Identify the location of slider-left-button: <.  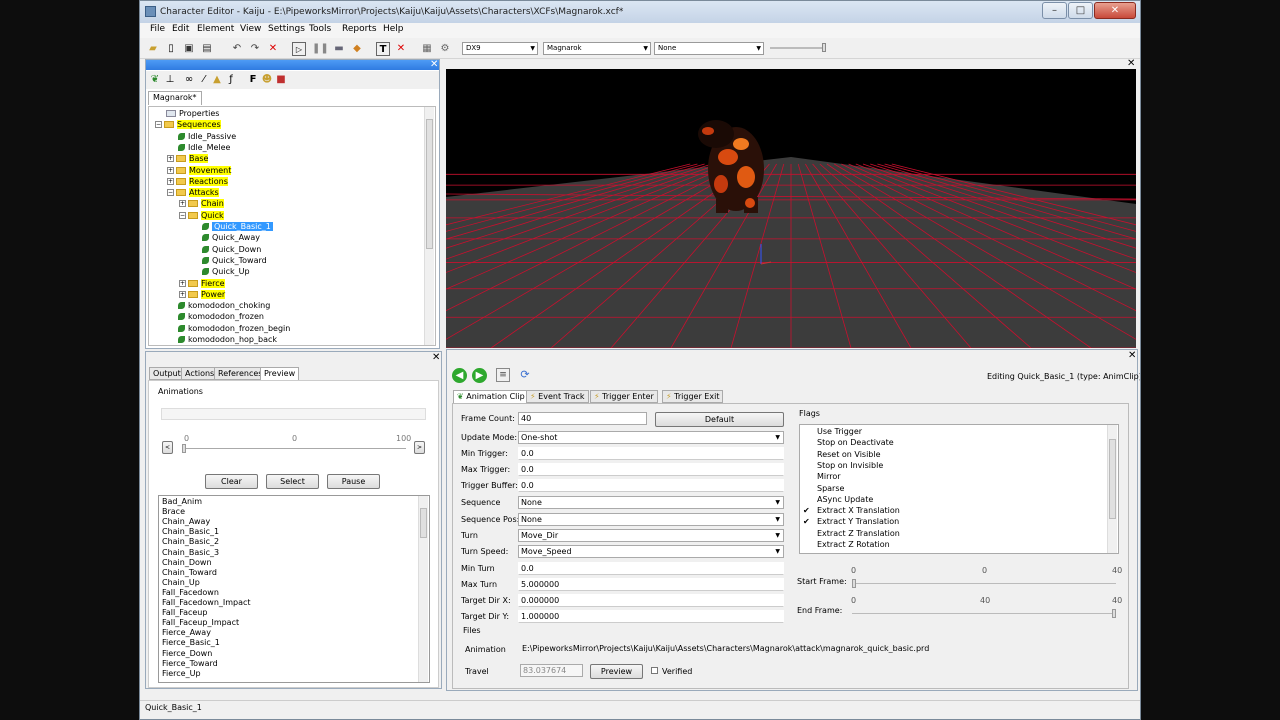
(167, 447).